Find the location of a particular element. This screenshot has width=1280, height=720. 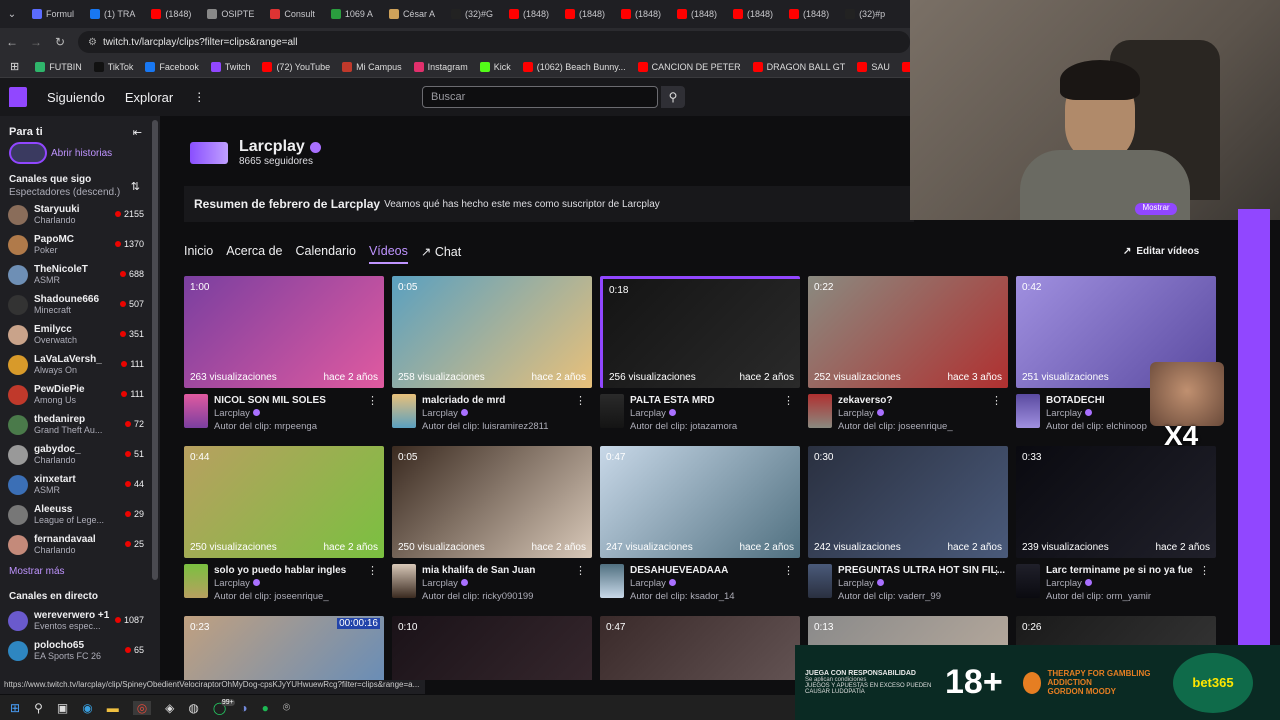

spotify-icon: ● is located at coordinates (265, 708).